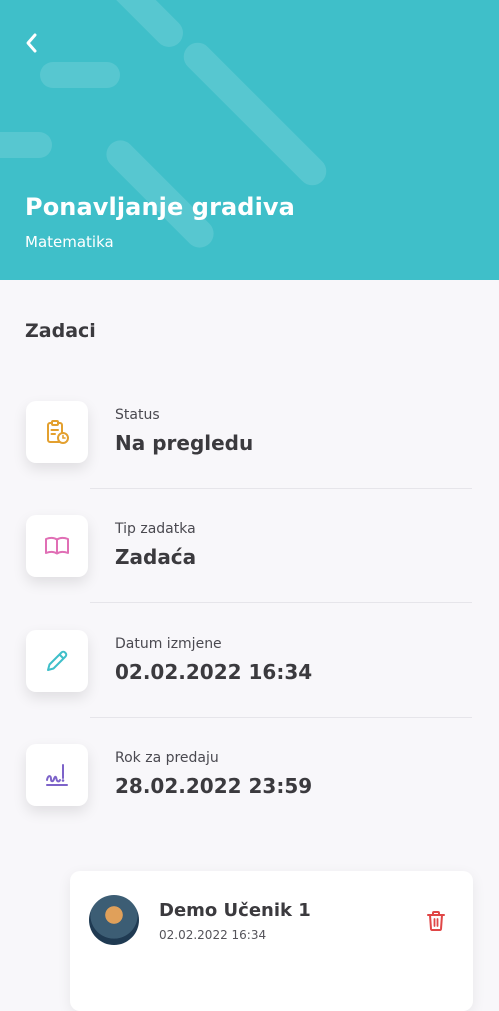 The height and width of the screenshot is (1011, 499). I want to click on avatar, so click(114, 920).